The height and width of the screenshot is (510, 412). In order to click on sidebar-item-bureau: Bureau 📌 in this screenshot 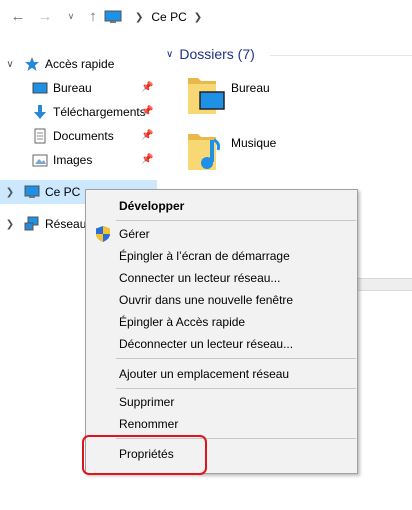, I will do `click(78, 88)`.